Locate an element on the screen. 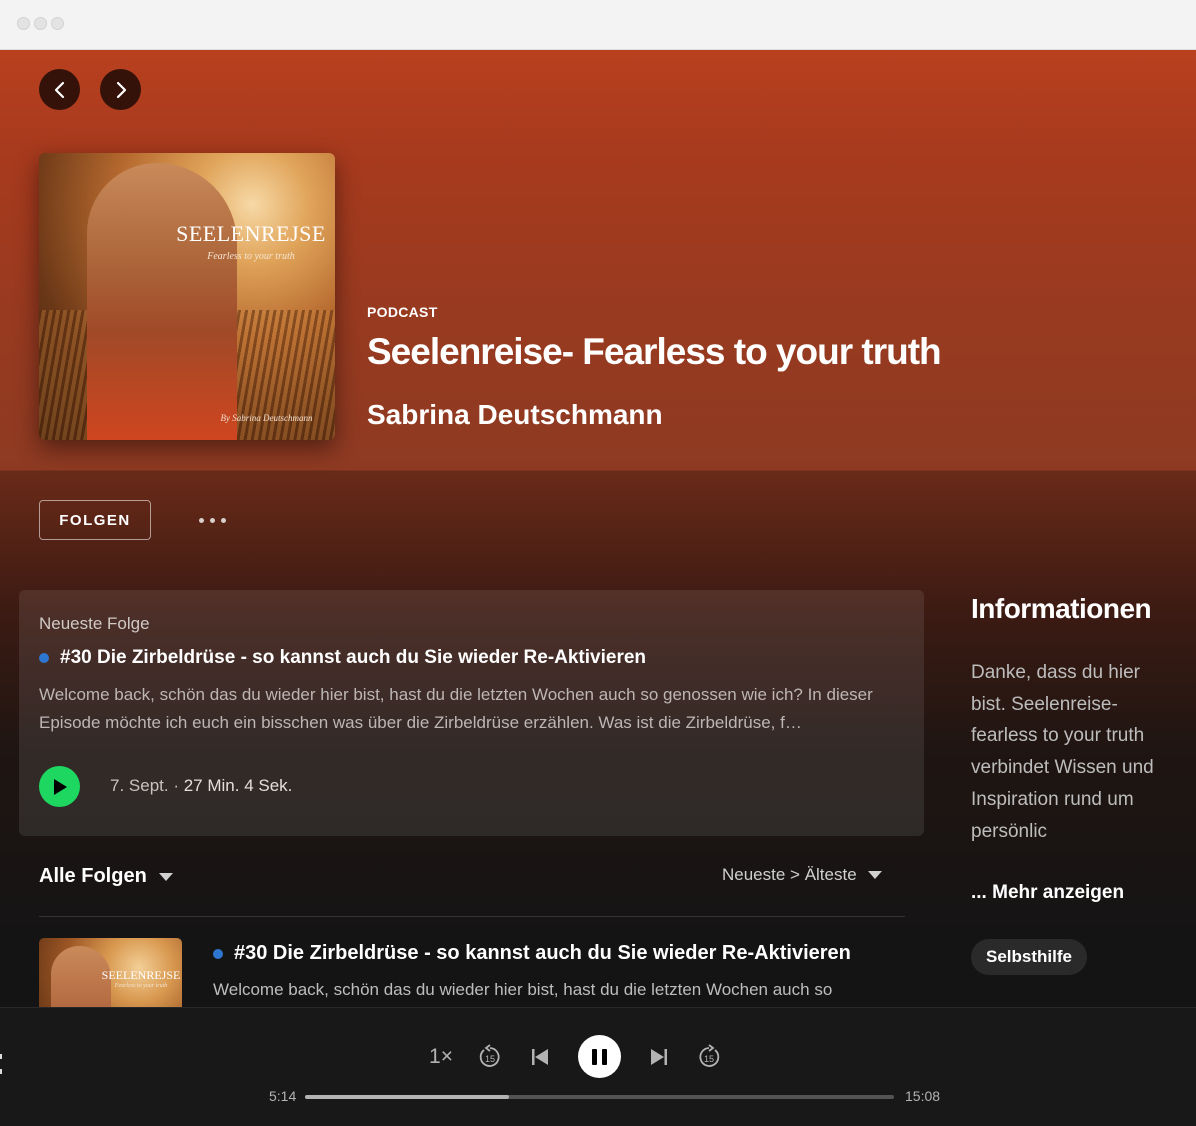 The image size is (1196, 1126). skip-previous-icon is located at coordinates (540, 1057).